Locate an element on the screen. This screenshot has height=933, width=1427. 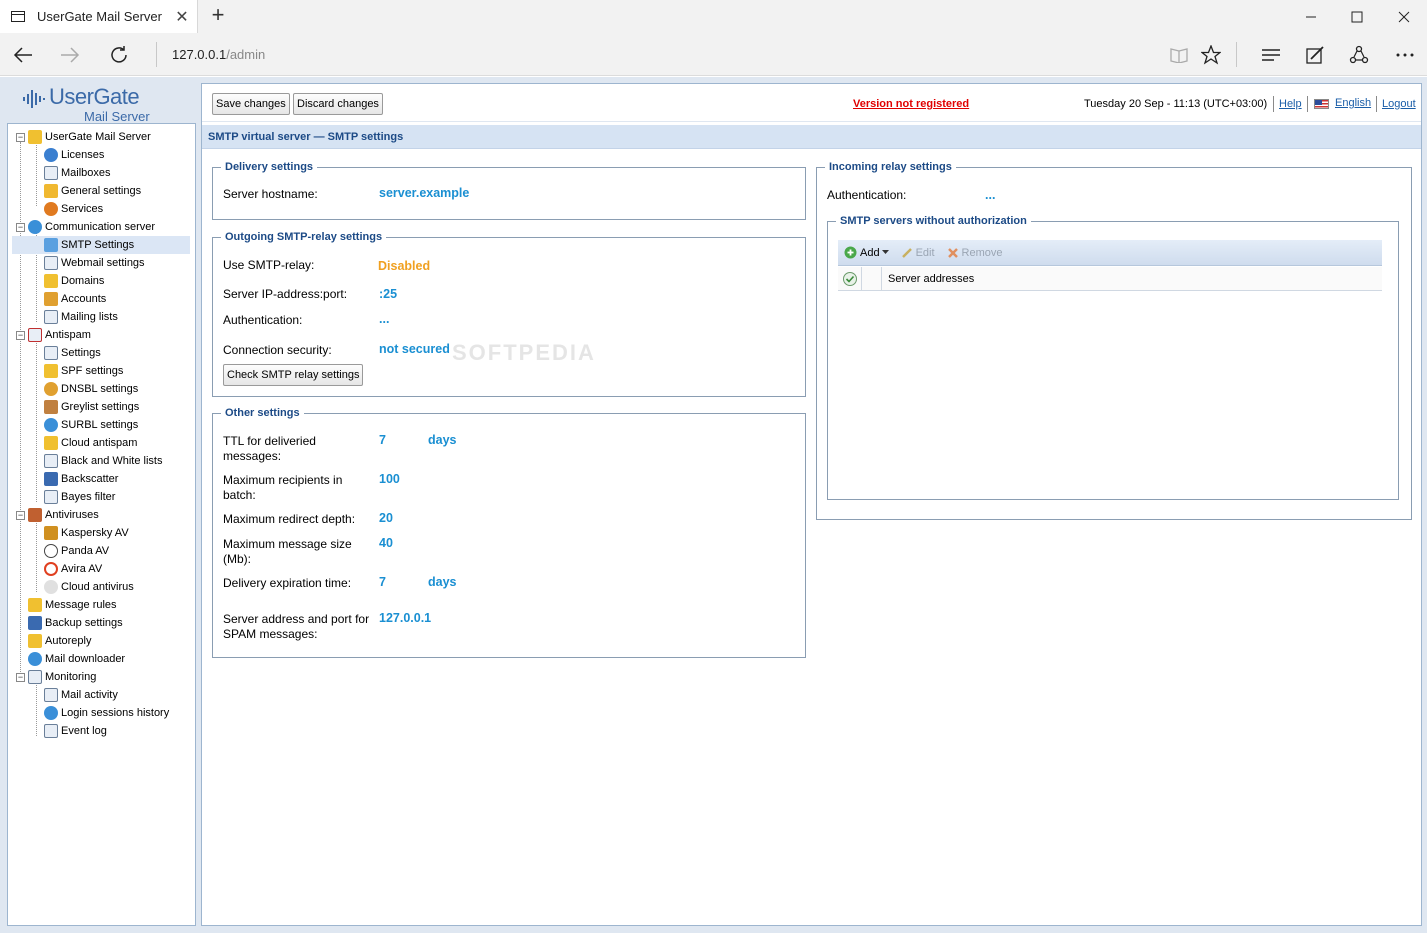
forward-icon is located at coordinates (70, 55).